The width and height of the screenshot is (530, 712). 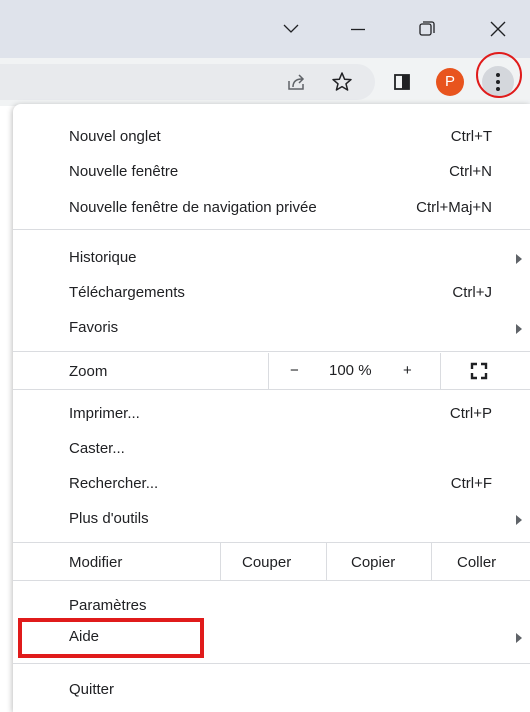 What do you see at coordinates (499, 75) in the screenshot?
I see `annotation-circle` at bounding box center [499, 75].